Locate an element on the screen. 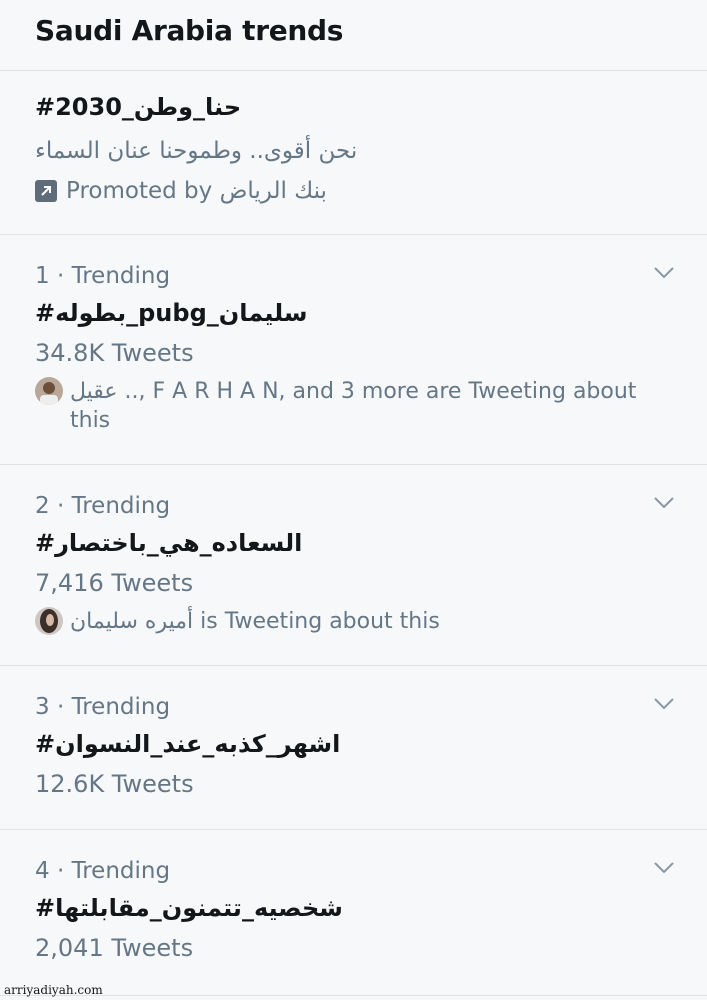 The width and height of the screenshot is (707, 1000). promoted-by-line: Promoted by بنك الرياض is located at coordinates (181, 191).